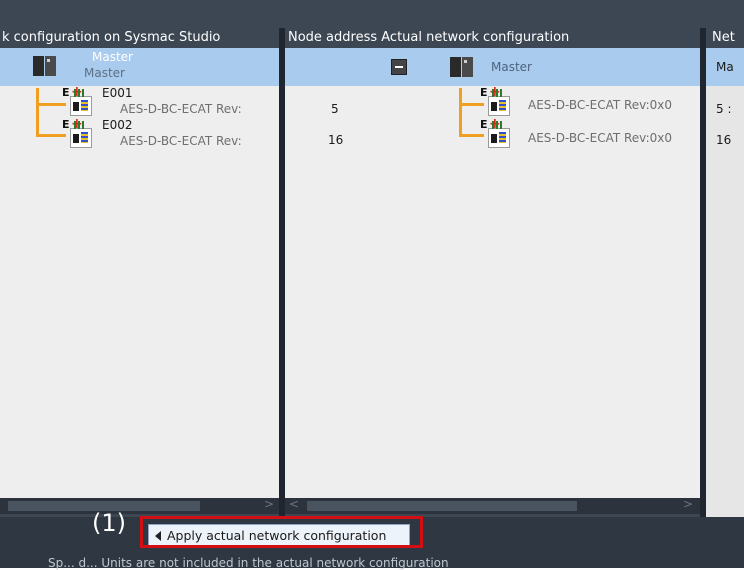  I want to click on mid-node-2-address: 16, so click(336, 140).